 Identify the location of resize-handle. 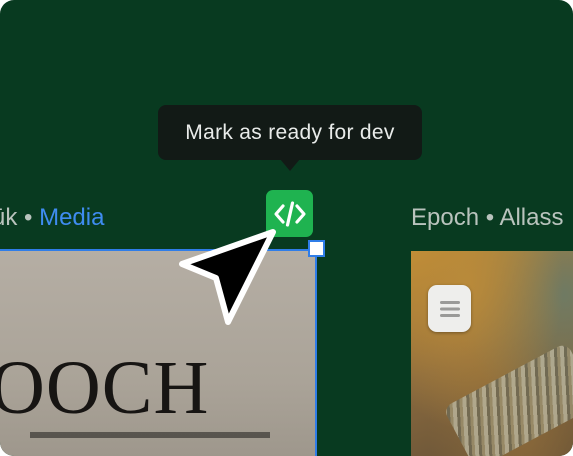
(316, 248).